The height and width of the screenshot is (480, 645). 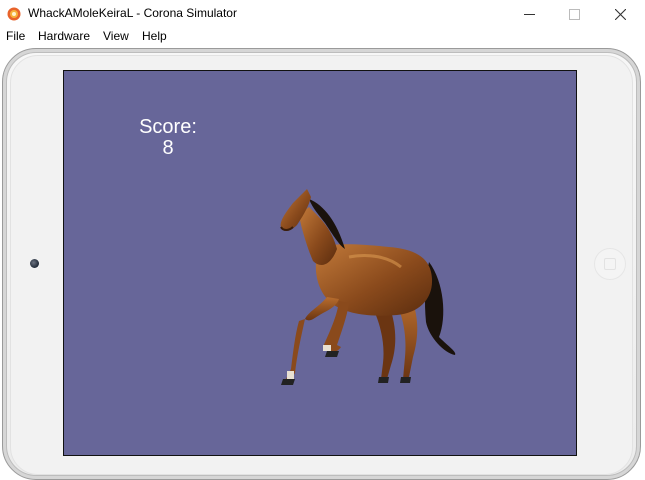 I want to click on camera-icon, so click(x=34, y=263).